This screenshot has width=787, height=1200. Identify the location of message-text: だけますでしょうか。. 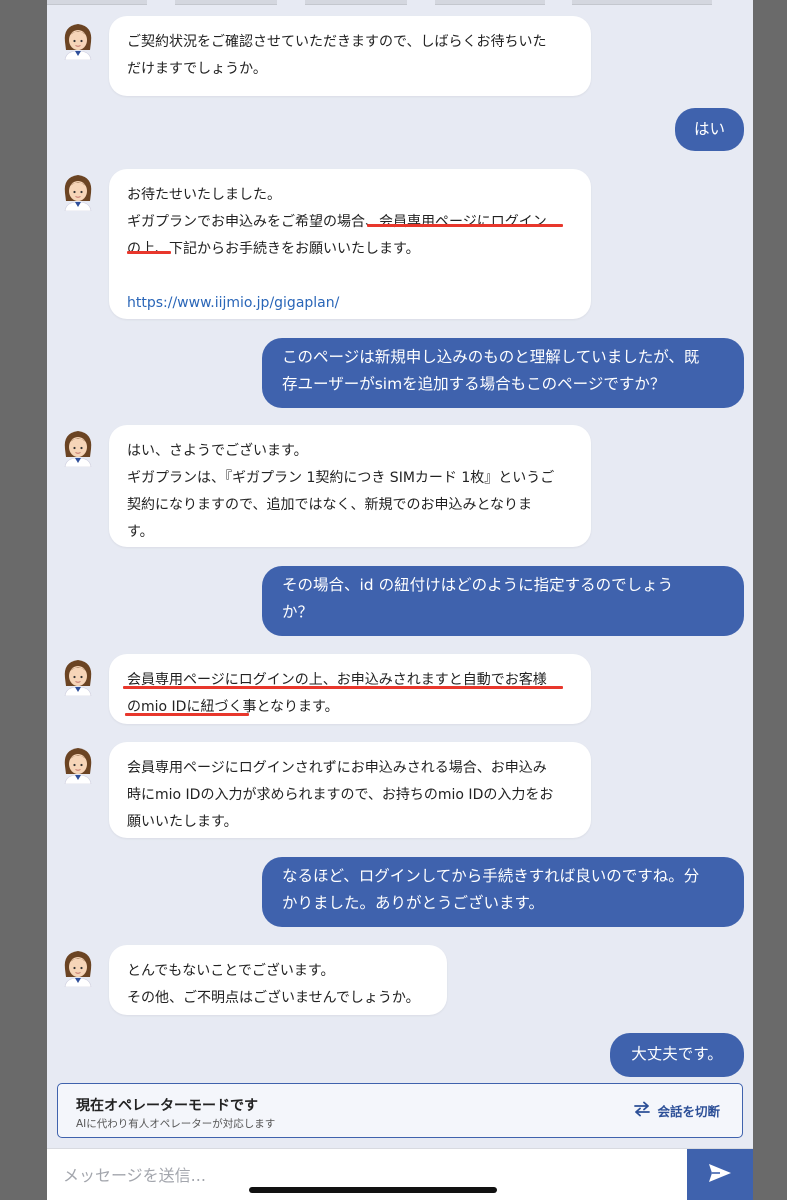
(197, 69).